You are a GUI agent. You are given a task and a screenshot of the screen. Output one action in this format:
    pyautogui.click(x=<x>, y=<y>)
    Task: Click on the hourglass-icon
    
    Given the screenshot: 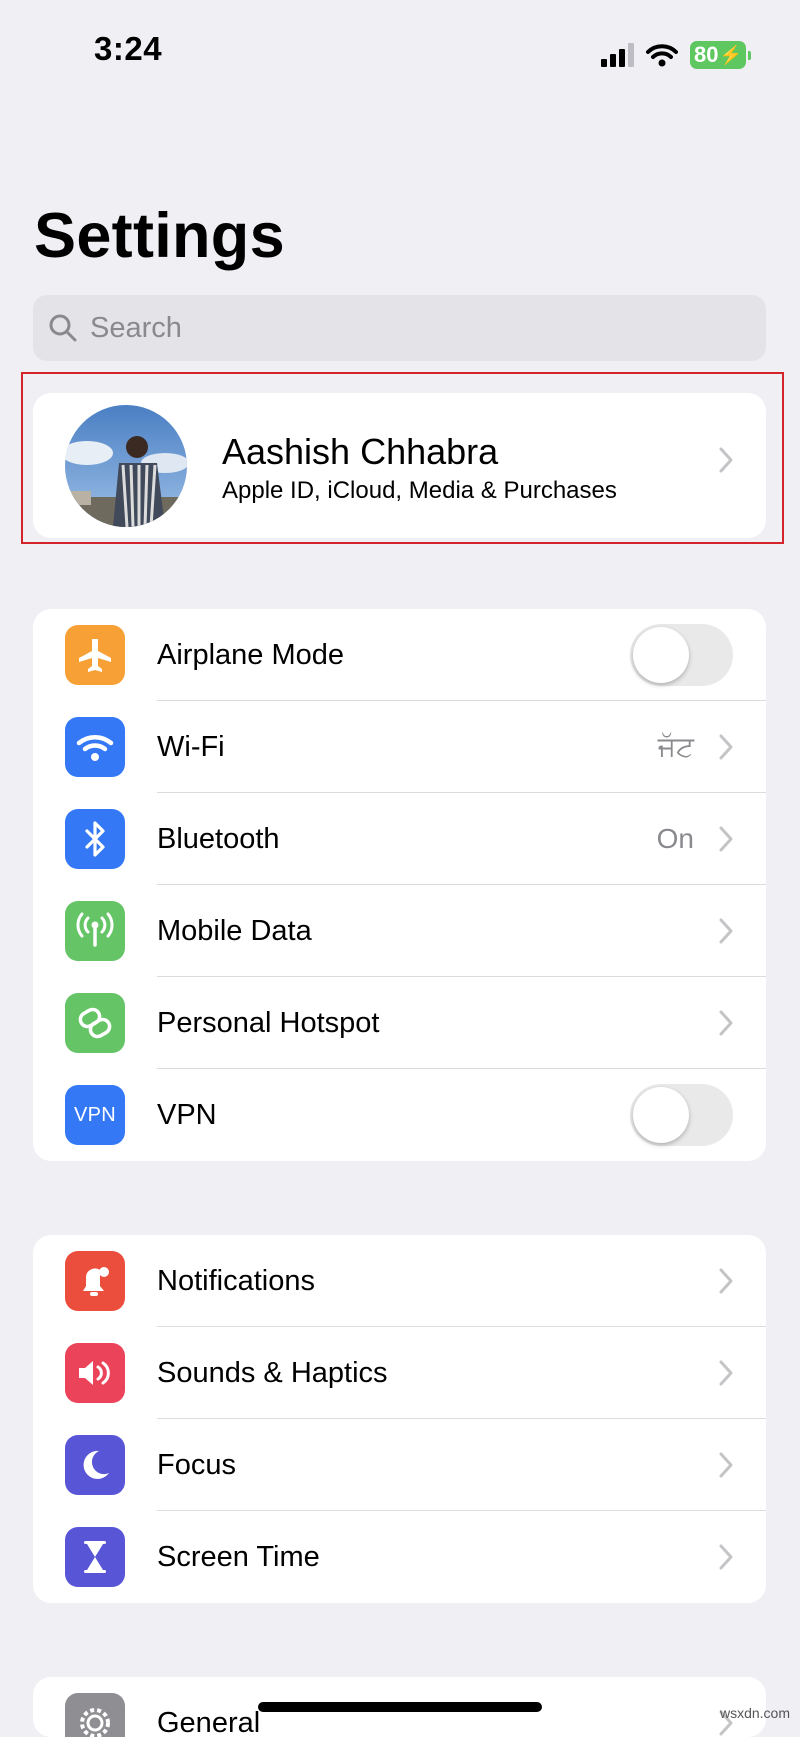 What is the action you would take?
    pyautogui.click(x=95, y=1557)
    